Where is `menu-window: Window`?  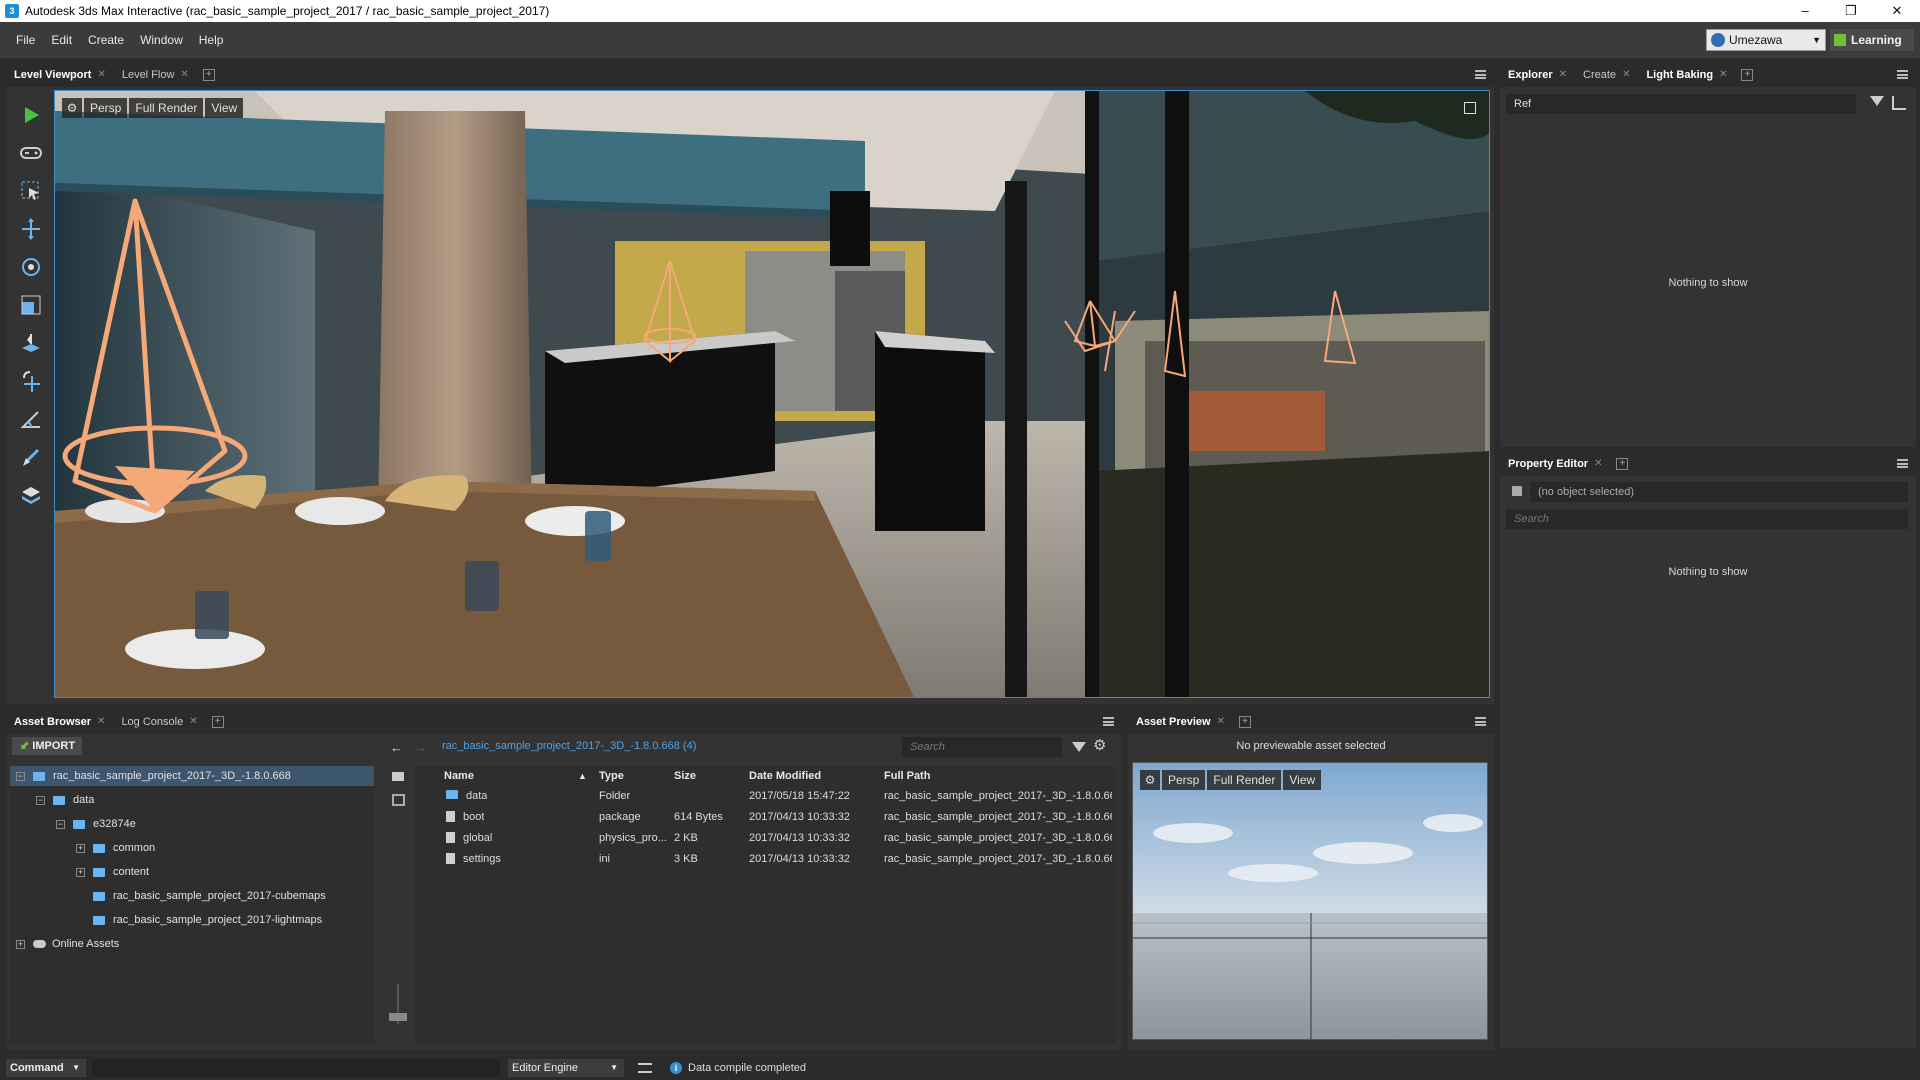 menu-window: Window is located at coordinates (161, 40).